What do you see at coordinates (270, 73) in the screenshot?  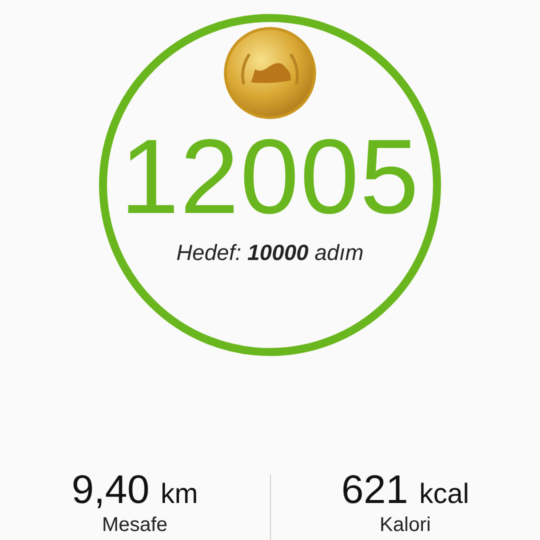 I see `medal-icon` at bounding box center [270, 73].